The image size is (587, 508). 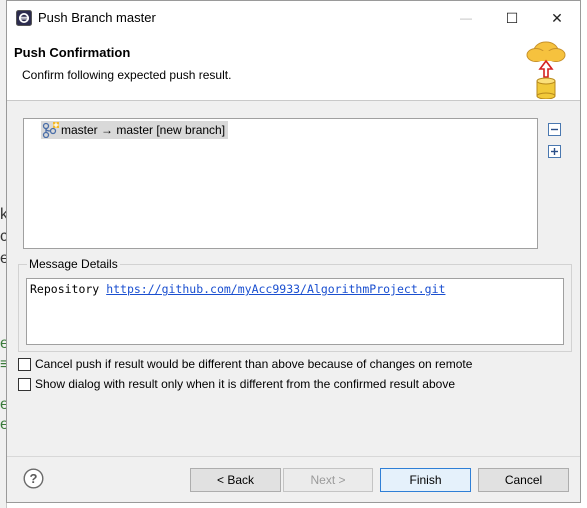 I want to click on message-details-label: Message Details, so click(x=73, y=264).